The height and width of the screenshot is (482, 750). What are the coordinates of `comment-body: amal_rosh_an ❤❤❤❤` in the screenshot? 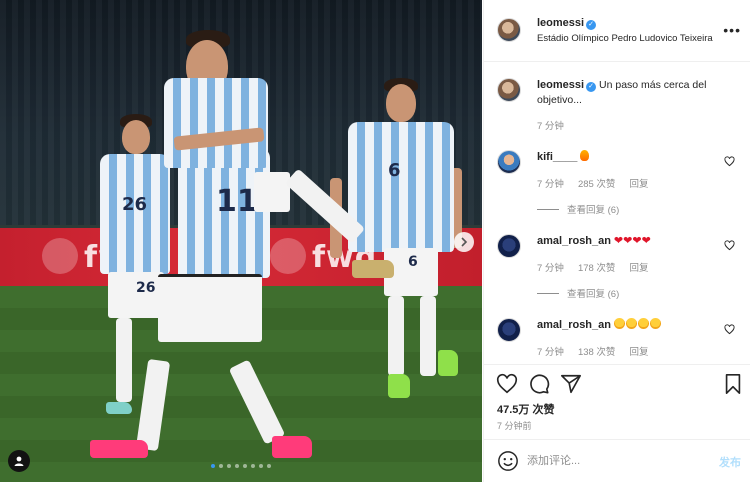 It's located at (632, 241).